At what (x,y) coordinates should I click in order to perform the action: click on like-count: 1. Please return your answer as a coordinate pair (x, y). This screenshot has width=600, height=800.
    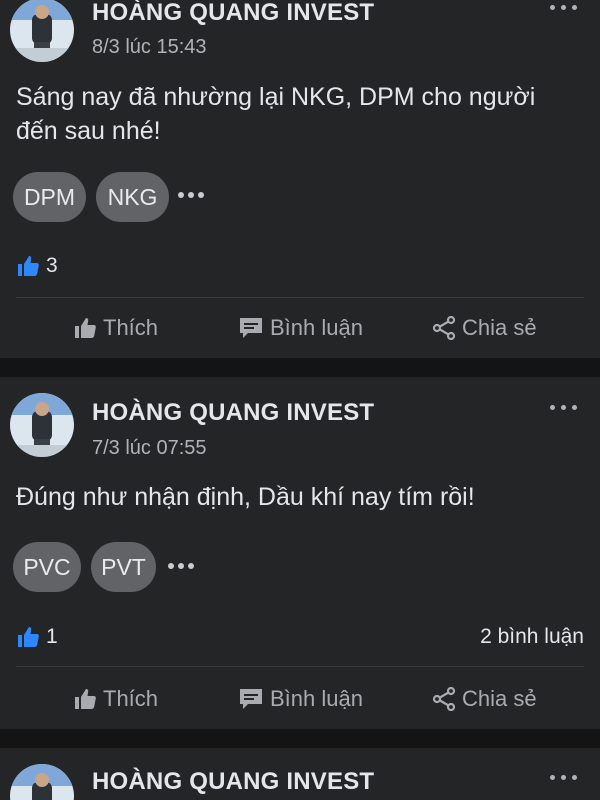
    Looking at the image, I should click on (52, 636).